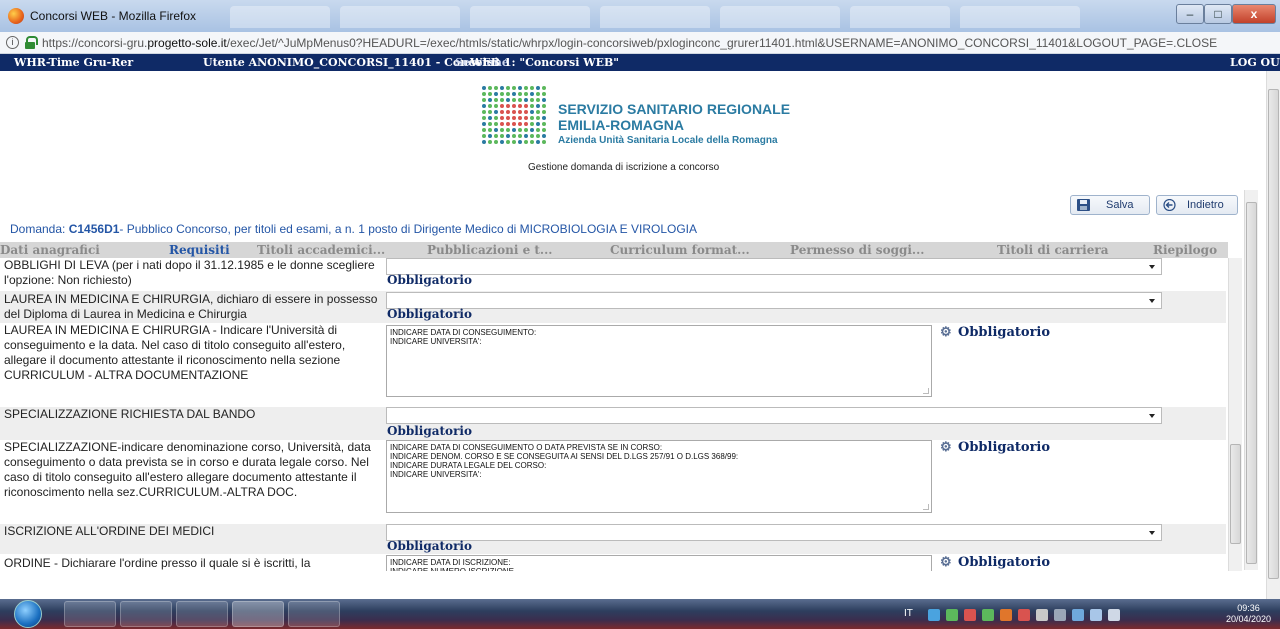 Image resolution: width=1280 pixels, height=629 pixels. Describe the element at coordinates (202, 614) in the screenshot. I see `chrome-taskbar-icon` at that location.